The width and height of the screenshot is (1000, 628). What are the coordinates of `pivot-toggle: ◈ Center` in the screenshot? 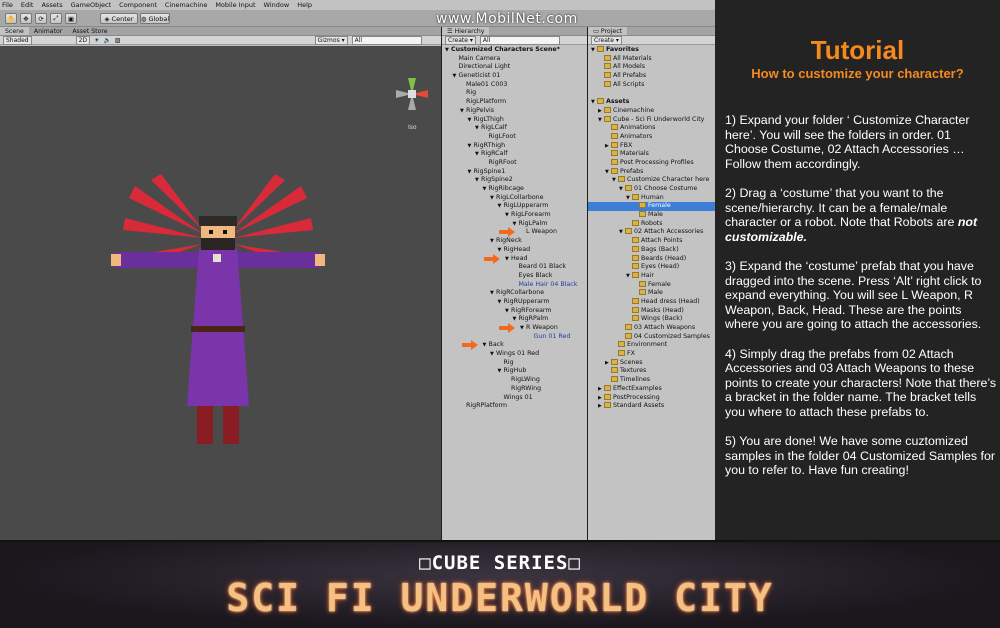 It's located at (119, 18).